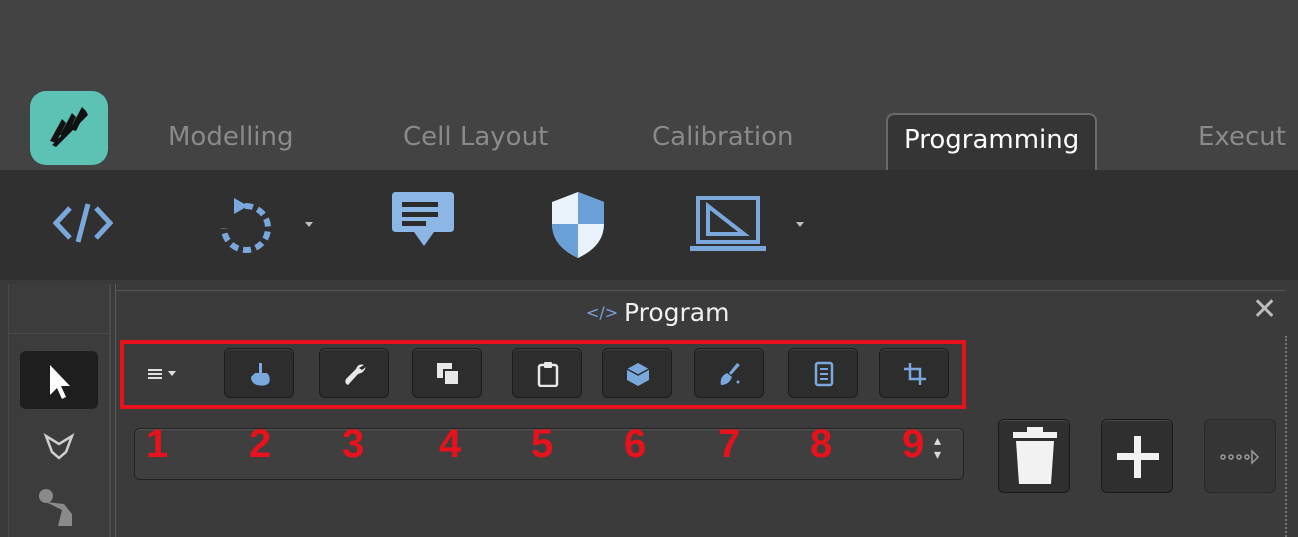 The width and height of the screenshot is (1298, 537). I want to click on robot-tool-button, so click(58, 511).